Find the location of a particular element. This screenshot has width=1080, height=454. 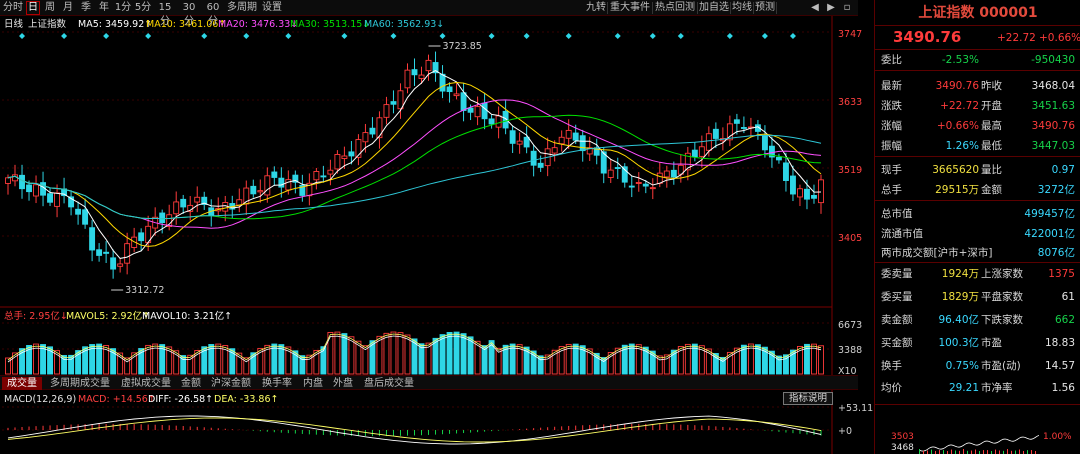

quote-value: 14.57 is located at coordinates (1059, 366).